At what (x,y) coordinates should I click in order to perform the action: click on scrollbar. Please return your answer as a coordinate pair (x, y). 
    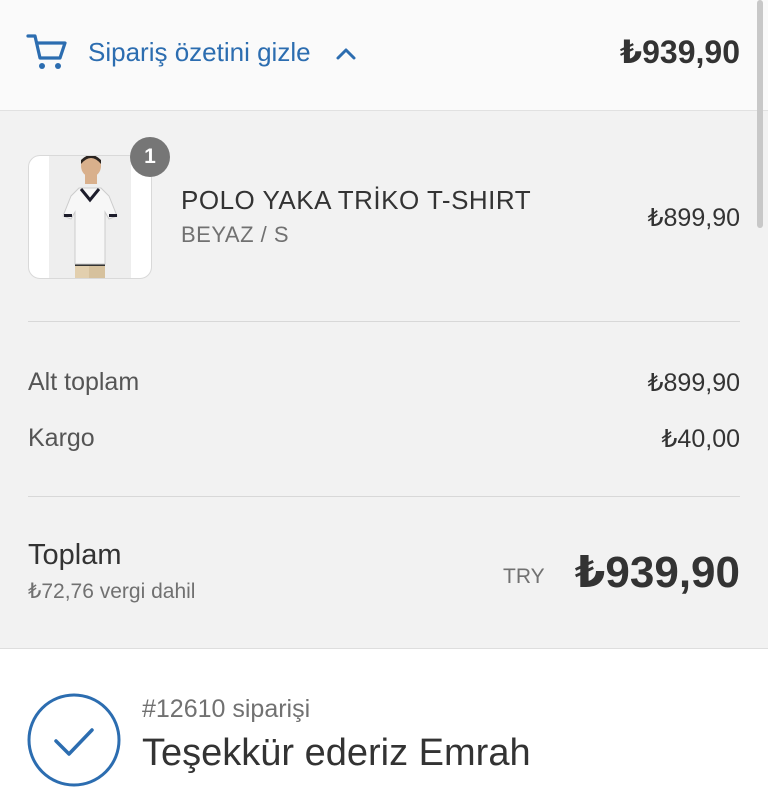
    Looking at the image, I should click on (760, 114).